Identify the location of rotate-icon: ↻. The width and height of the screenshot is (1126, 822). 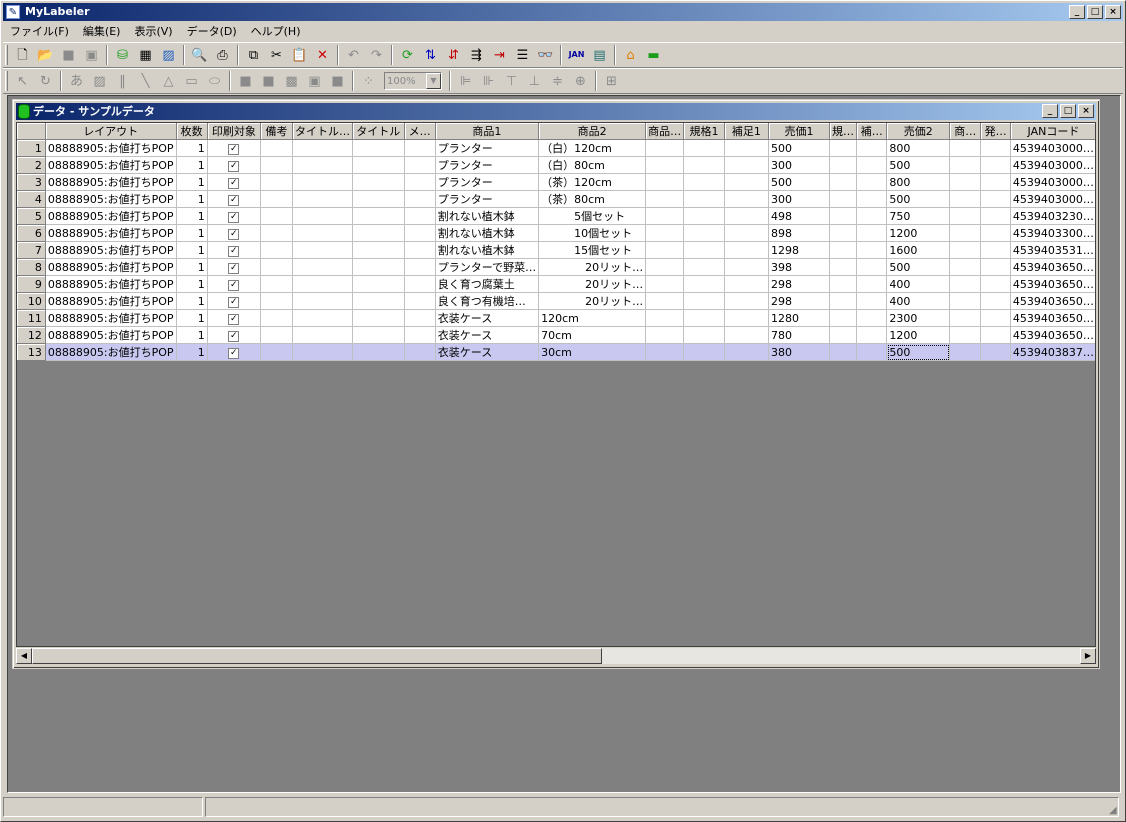
(45, 81).